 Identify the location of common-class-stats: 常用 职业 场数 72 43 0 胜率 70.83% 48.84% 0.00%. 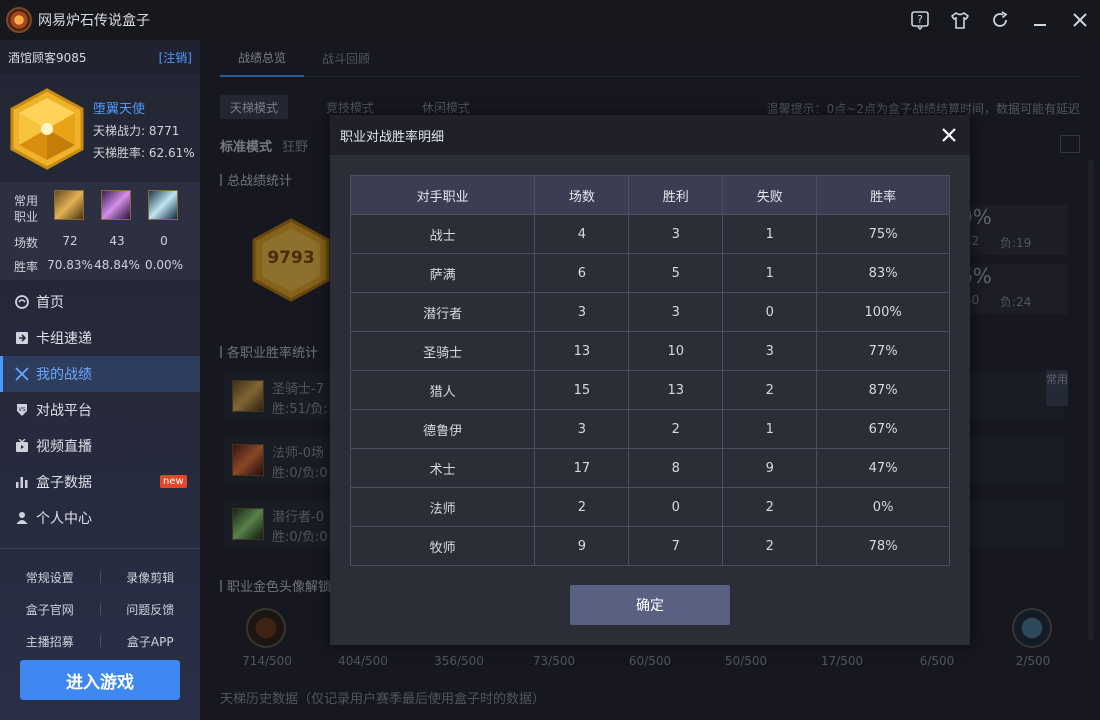
(100, 231).